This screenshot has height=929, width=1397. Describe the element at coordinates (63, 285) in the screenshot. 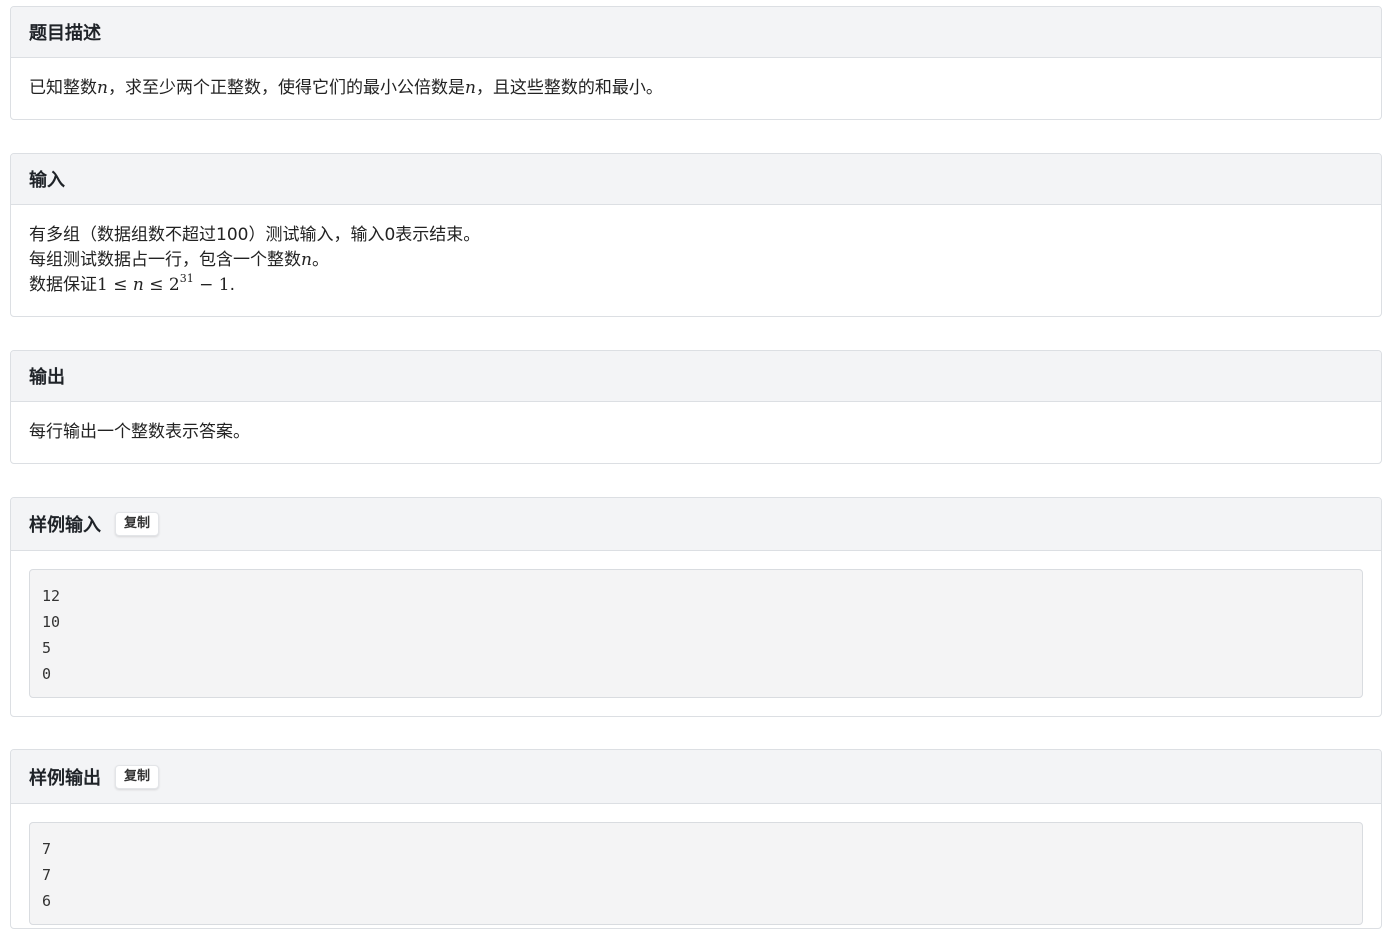

I see `input-line-3-text: 数据保证` at that location.